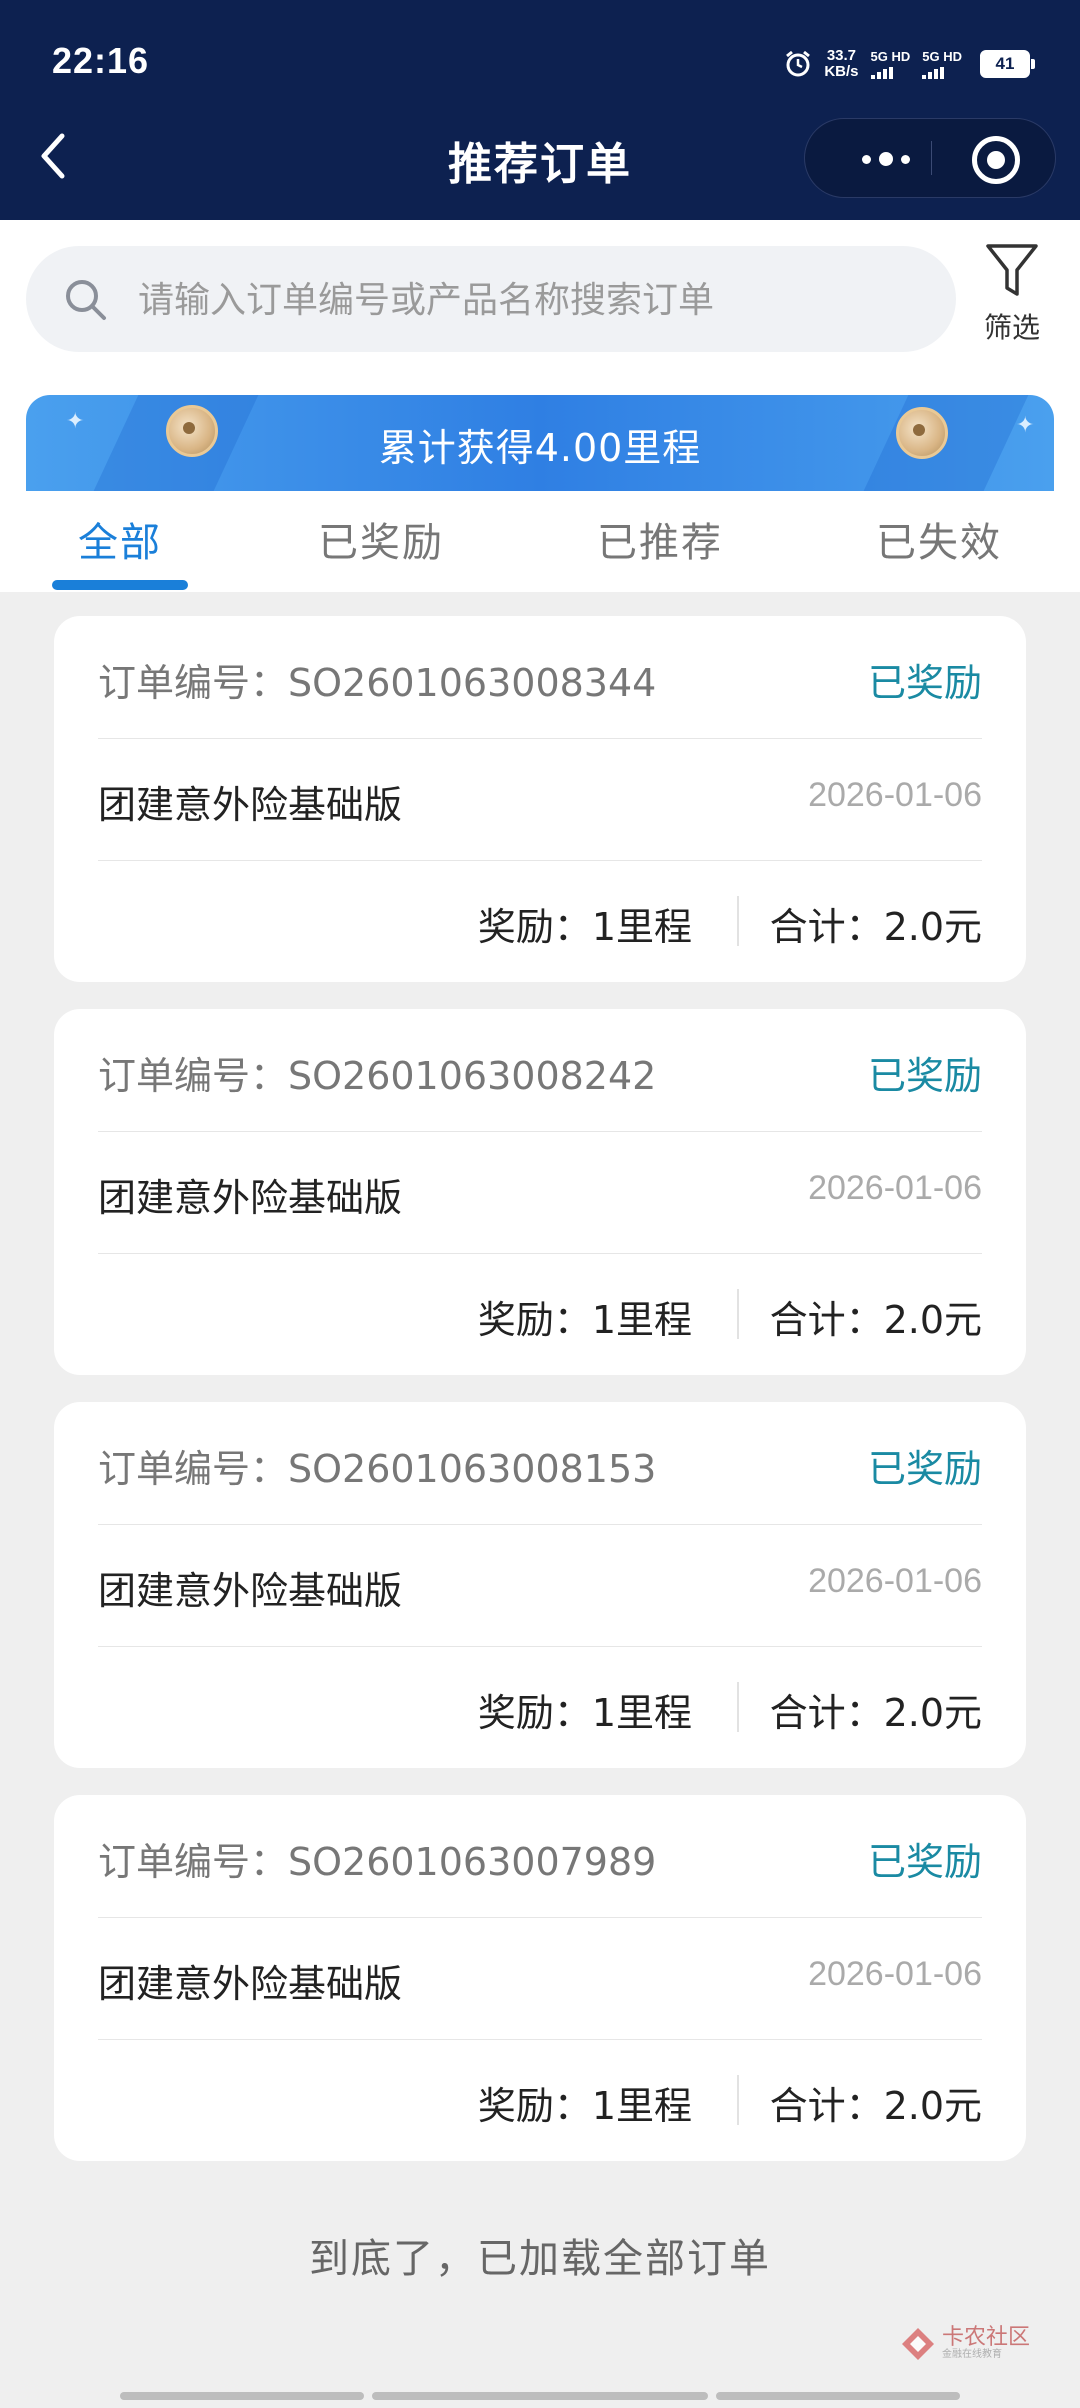 This screenshot has height=2408, width=1080. I want to click on order-header-row: 订单编号：SO2601063008344 已奖励, so click(540, 682).